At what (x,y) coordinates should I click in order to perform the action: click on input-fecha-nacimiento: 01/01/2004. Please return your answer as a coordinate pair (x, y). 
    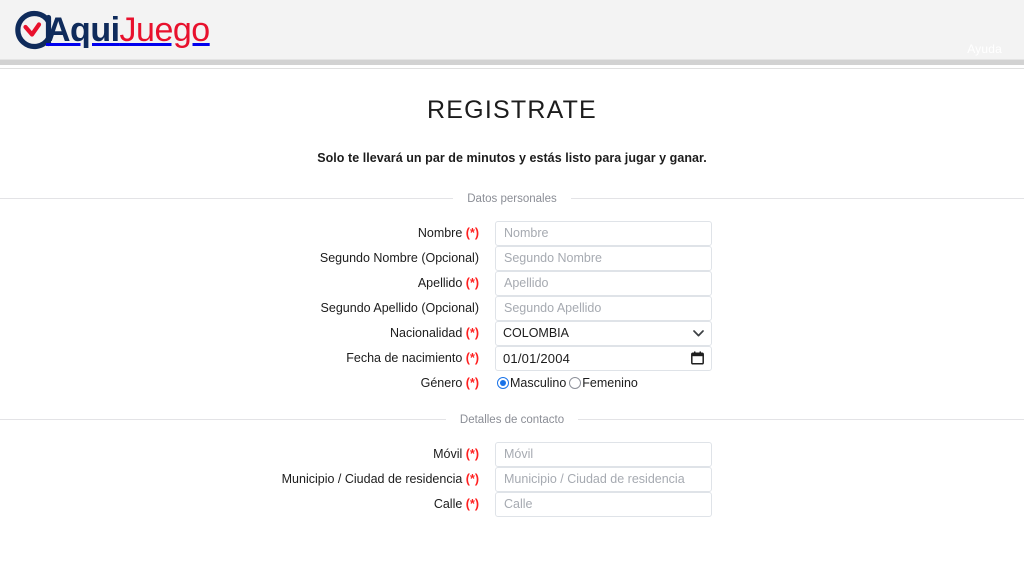
    Looking at the image, I should click on (603, 358).